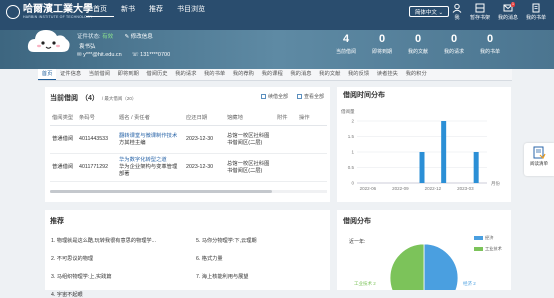 This screenshot has height=298, width=554. I want to click on logo-text: 哈爾濱工業大學, so click(58, 9).